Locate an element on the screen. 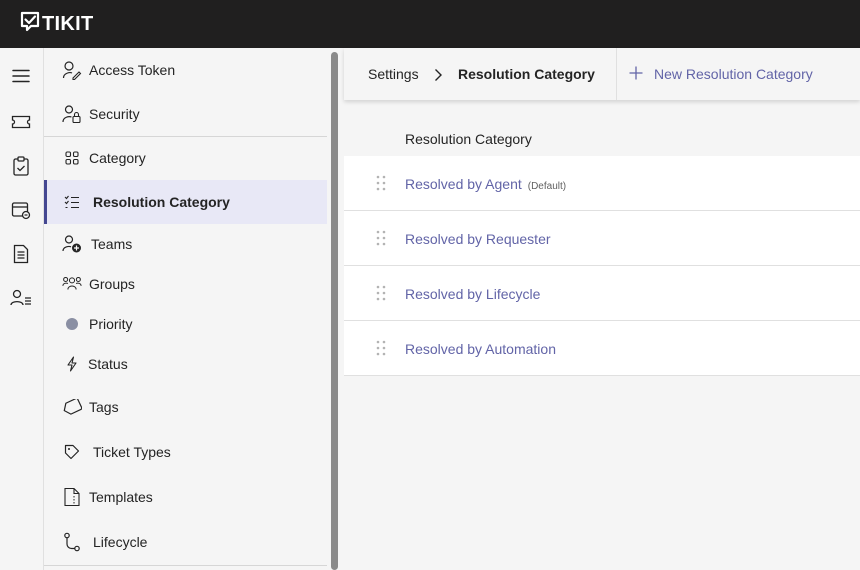 This screenshot has height=570, width=860. sidebar-item-resolution-category: Resolution Category is located at coordinates (185, 202).